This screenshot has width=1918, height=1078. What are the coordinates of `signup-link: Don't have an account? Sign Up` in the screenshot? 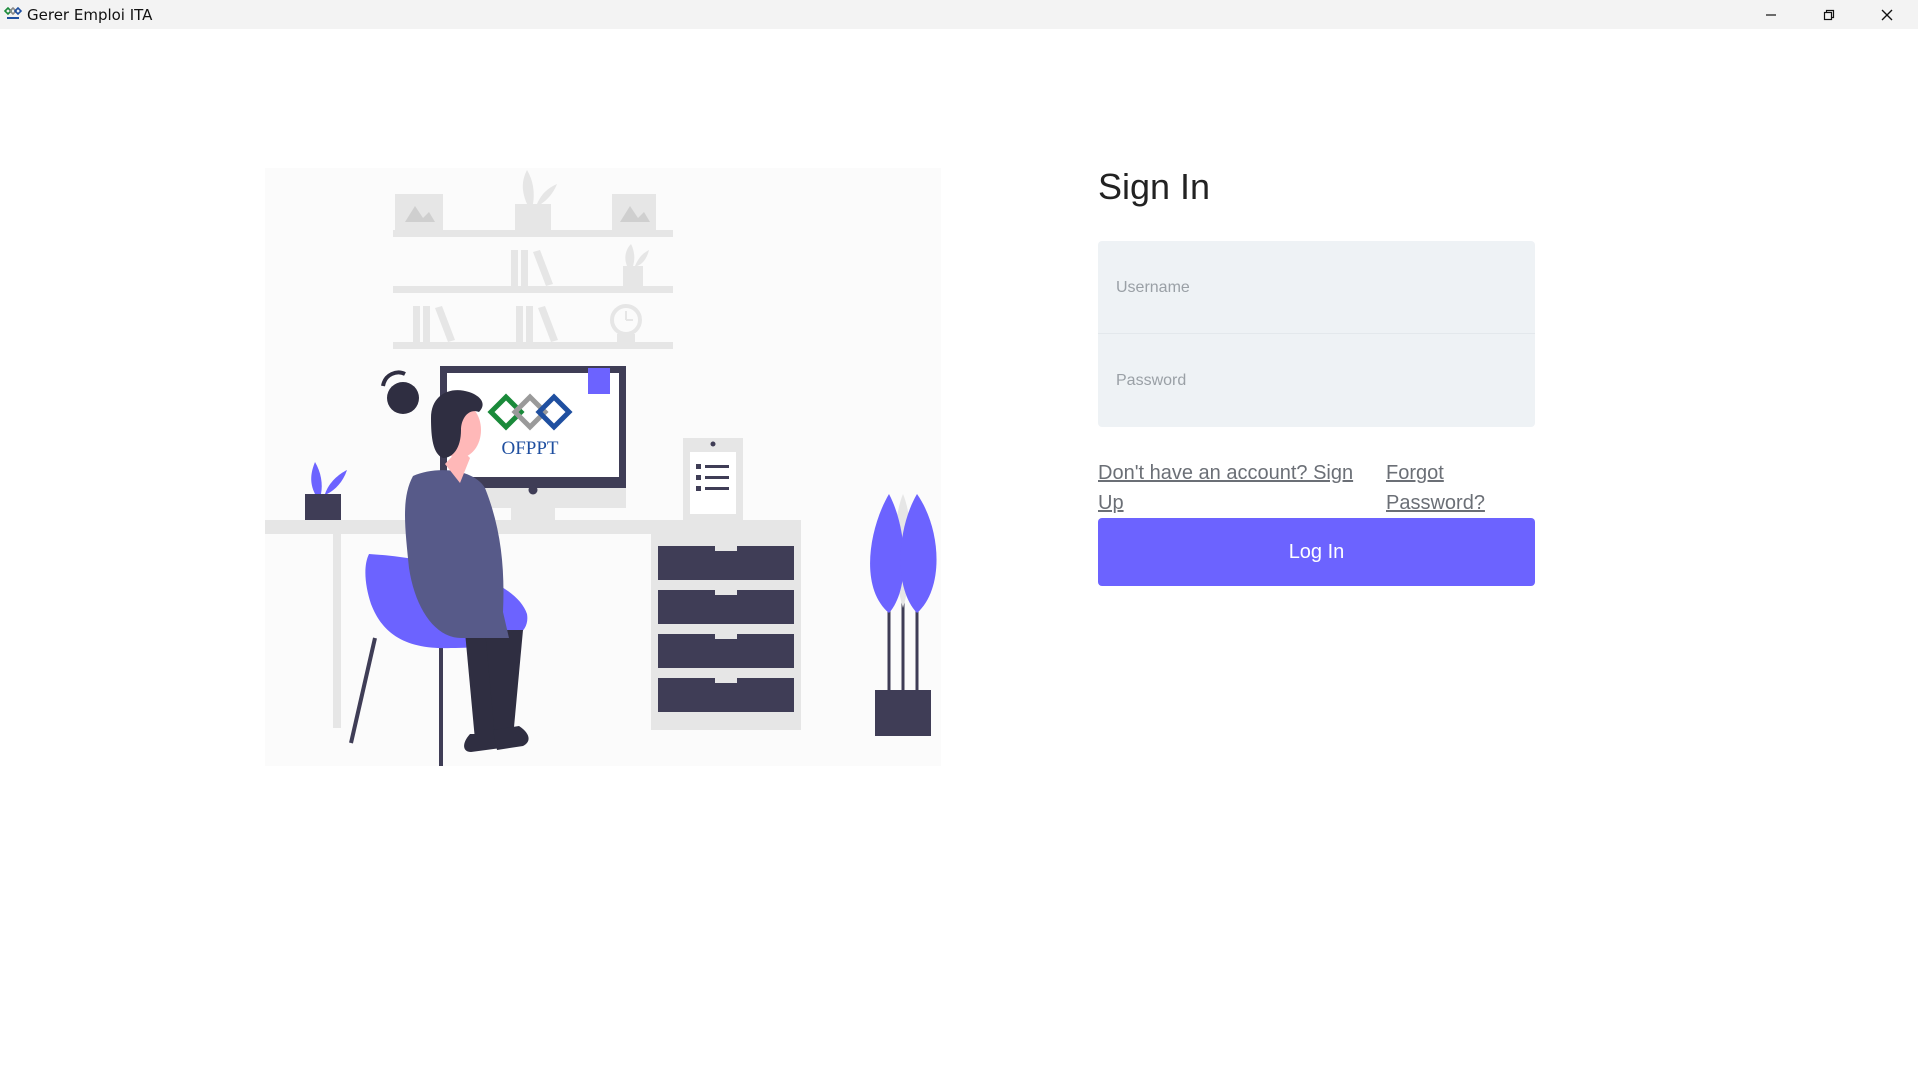 It's located at (1233, 488).